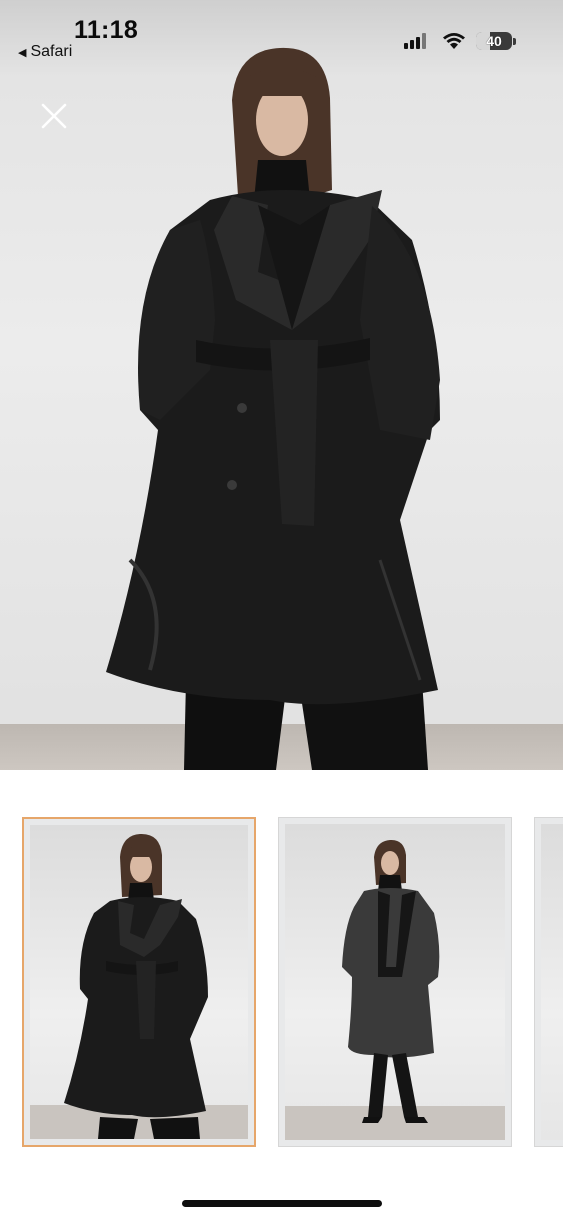 The image size is (563, 1219). What do you see at coordinates (136, 986) in the screenshot?
I see `thumbnail-1-image` at bounding box center [136, 986].